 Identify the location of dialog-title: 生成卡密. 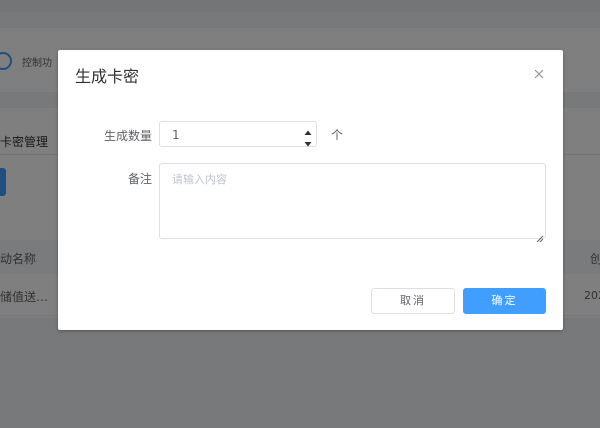
(107, 76).